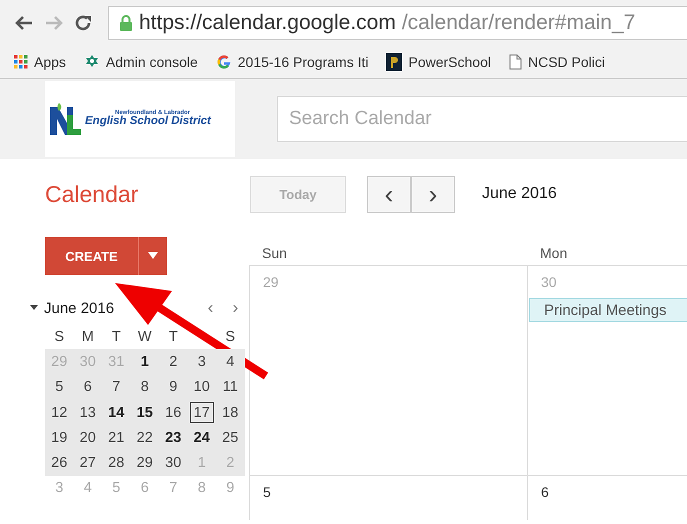 This screenshot has height=524, width=687. I want to click on apps-grid-icon, so click(21, 61).